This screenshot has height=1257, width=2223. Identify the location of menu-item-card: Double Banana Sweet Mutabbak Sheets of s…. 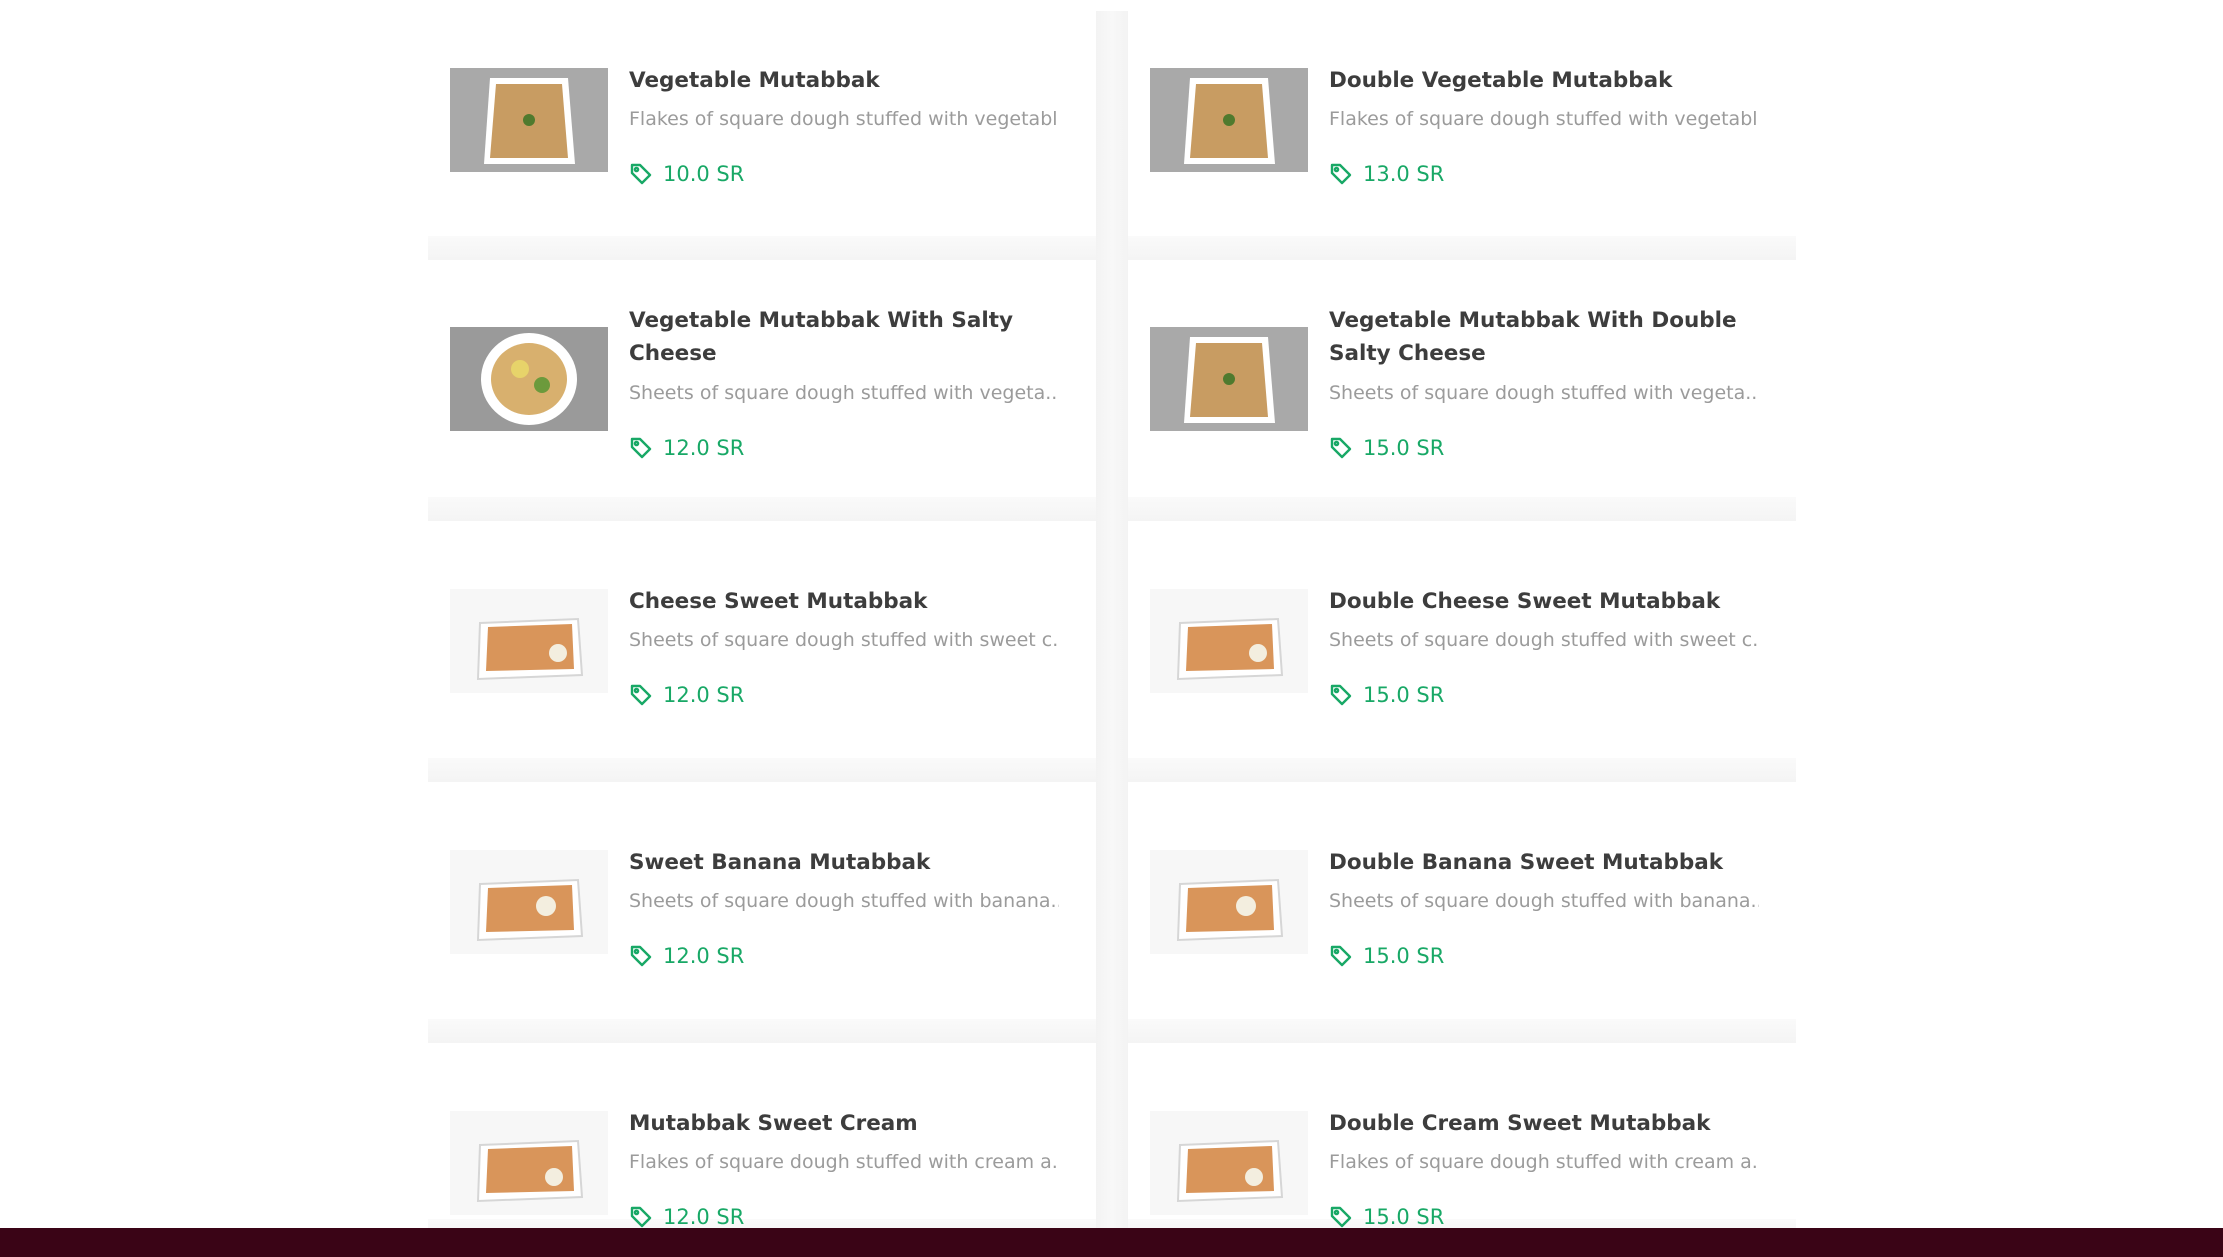
(1462, 912).